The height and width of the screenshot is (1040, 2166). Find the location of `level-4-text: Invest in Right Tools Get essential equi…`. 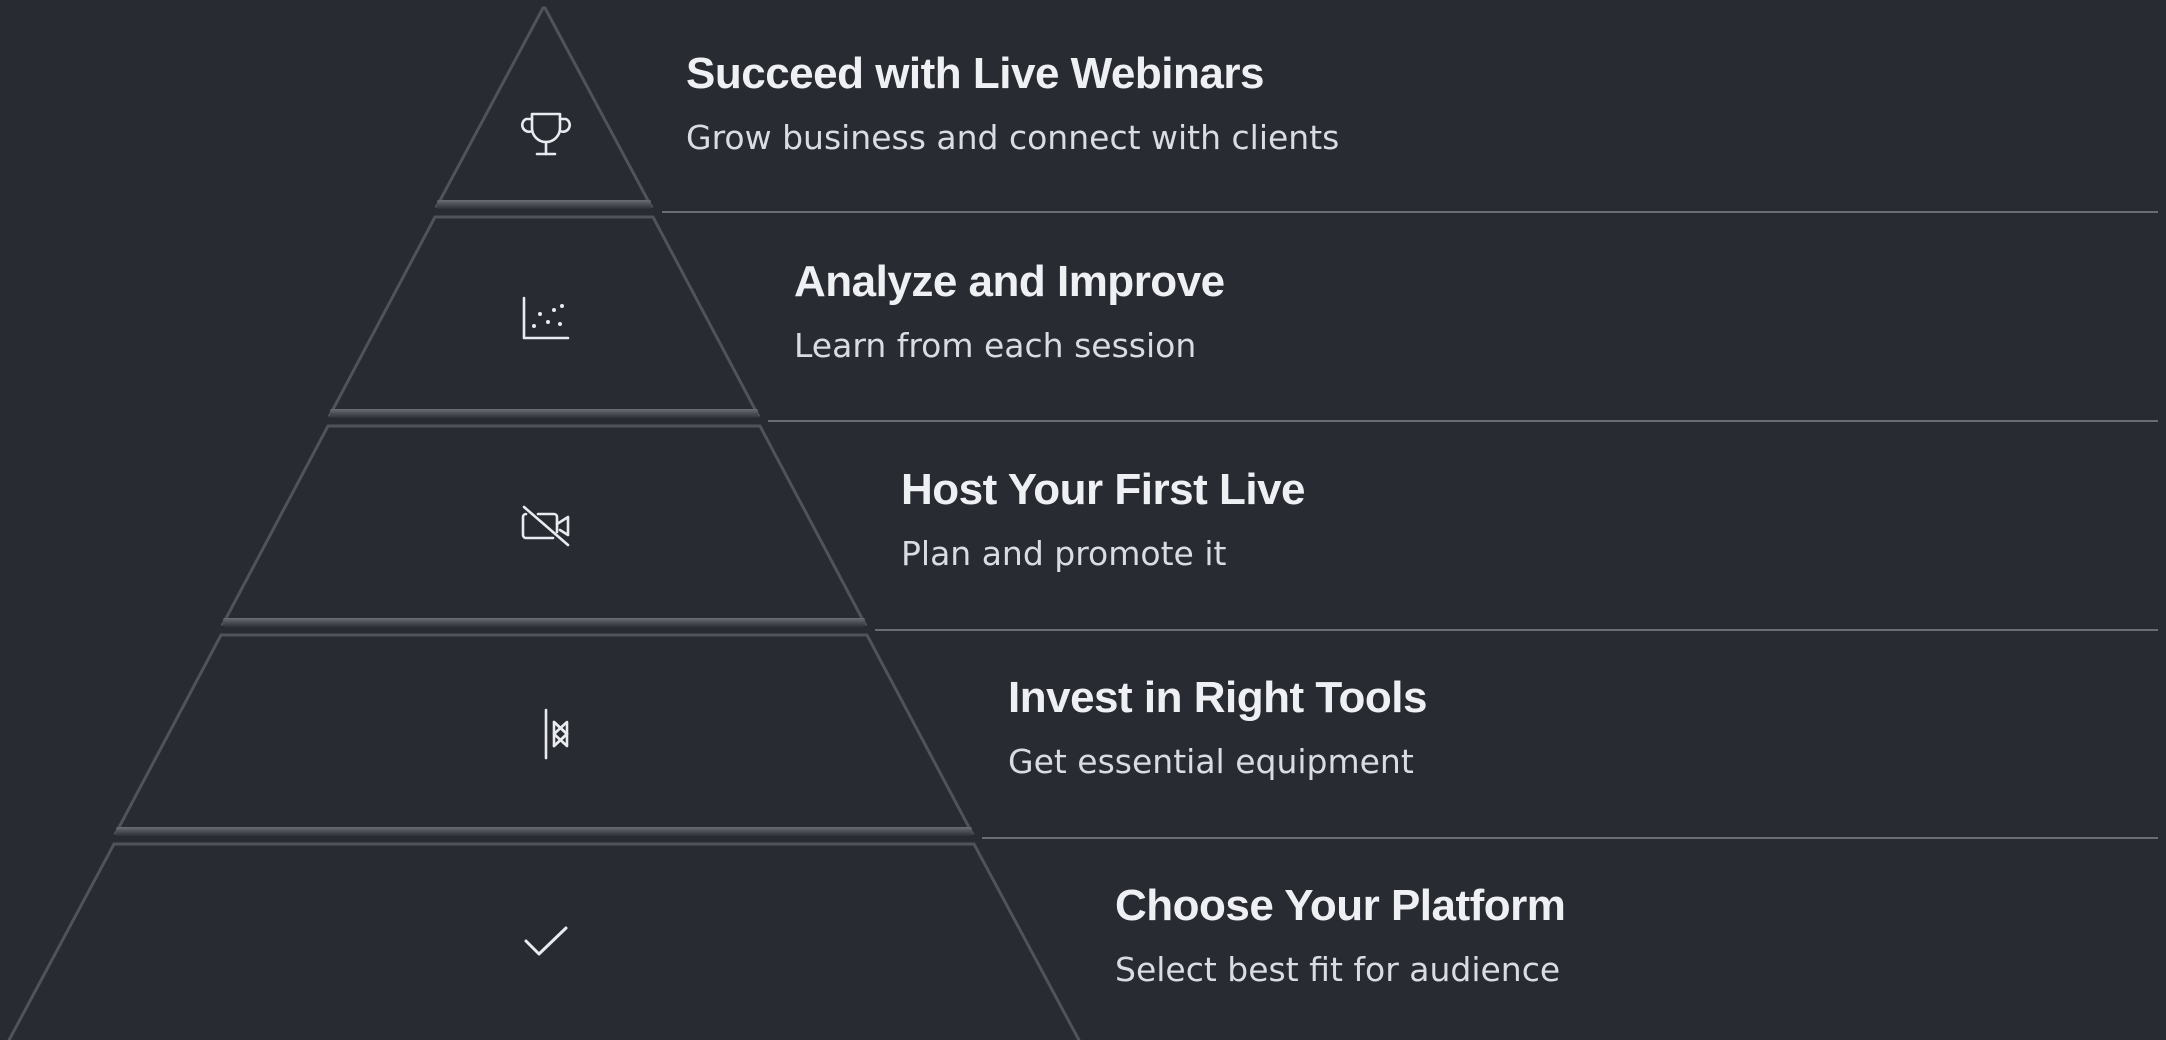

level-4-text: Invest in Right Tools Get essential equi… is located at coordinates (1558, 727).